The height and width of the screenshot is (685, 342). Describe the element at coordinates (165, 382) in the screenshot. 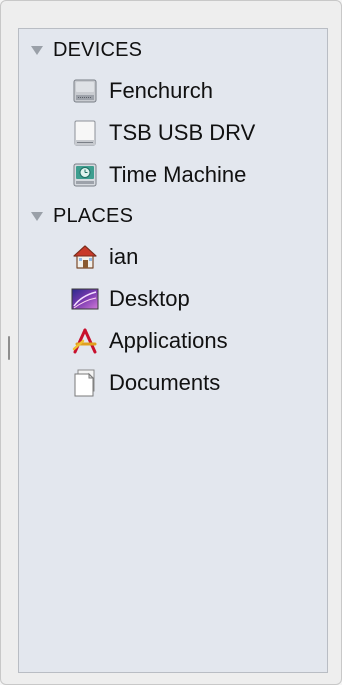

I see `sidebar-item-label: Documents` at that location.